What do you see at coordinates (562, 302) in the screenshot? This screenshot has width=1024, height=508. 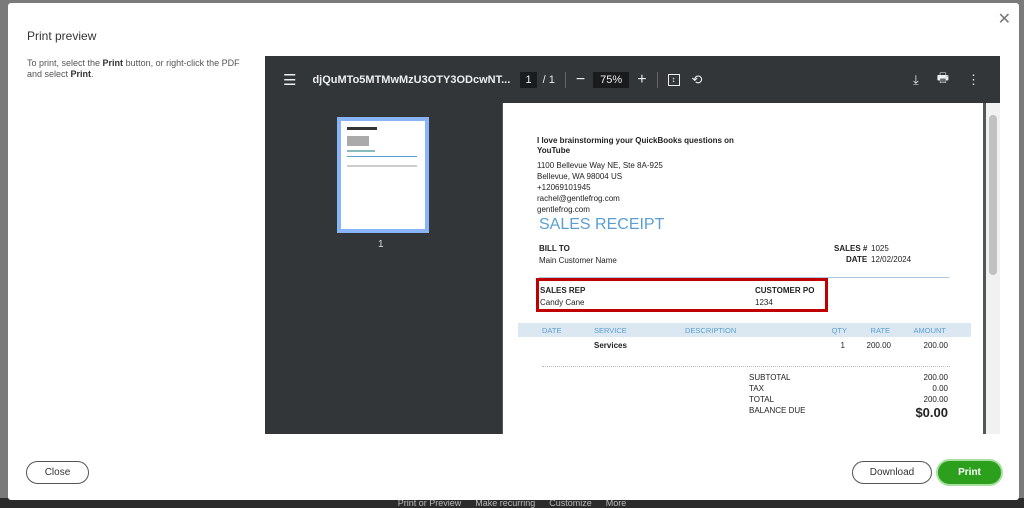 I see `sales-rep: Candy Cane` at bounding box center [562, 302].